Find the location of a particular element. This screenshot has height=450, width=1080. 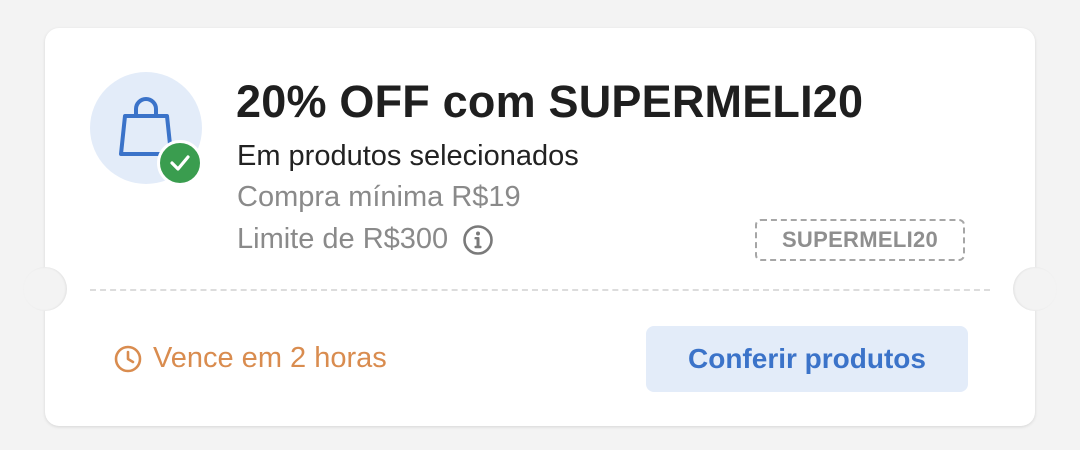

clock-icon is located at coordinates (128, 358).